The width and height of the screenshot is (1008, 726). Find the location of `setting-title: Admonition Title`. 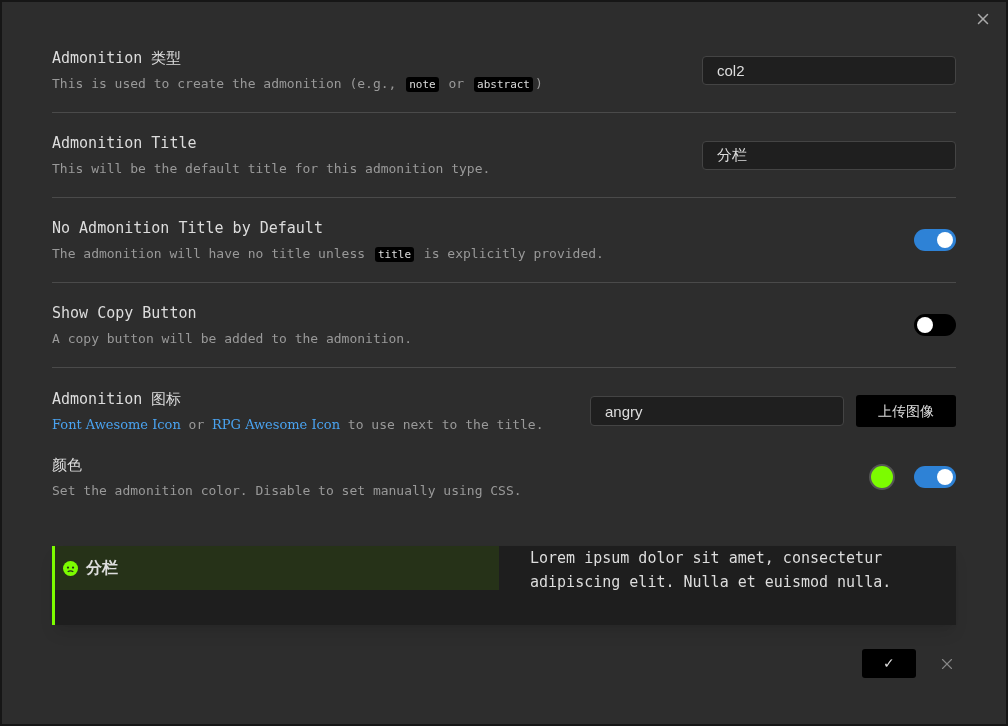

setting-title: Admonition Title is located at coordinates (125, 143).